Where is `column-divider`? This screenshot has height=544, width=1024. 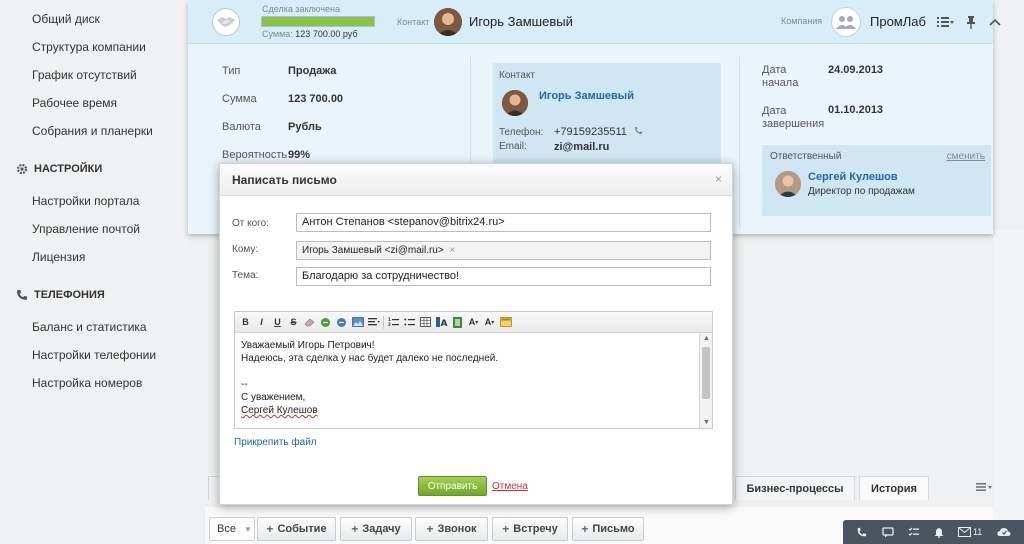
column-divider is located at coordinates (739, 142).